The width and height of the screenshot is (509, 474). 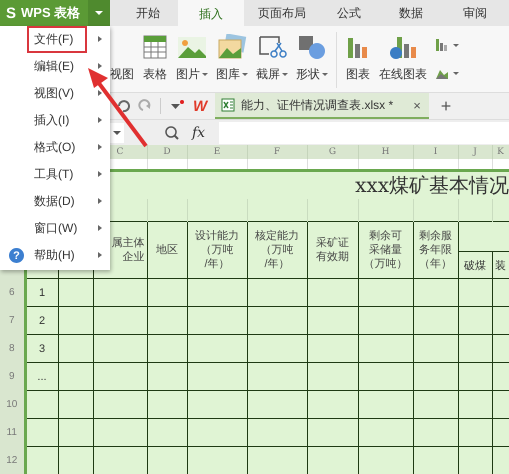 I want to click on column-chart-icon, so click(x=448, y=45).